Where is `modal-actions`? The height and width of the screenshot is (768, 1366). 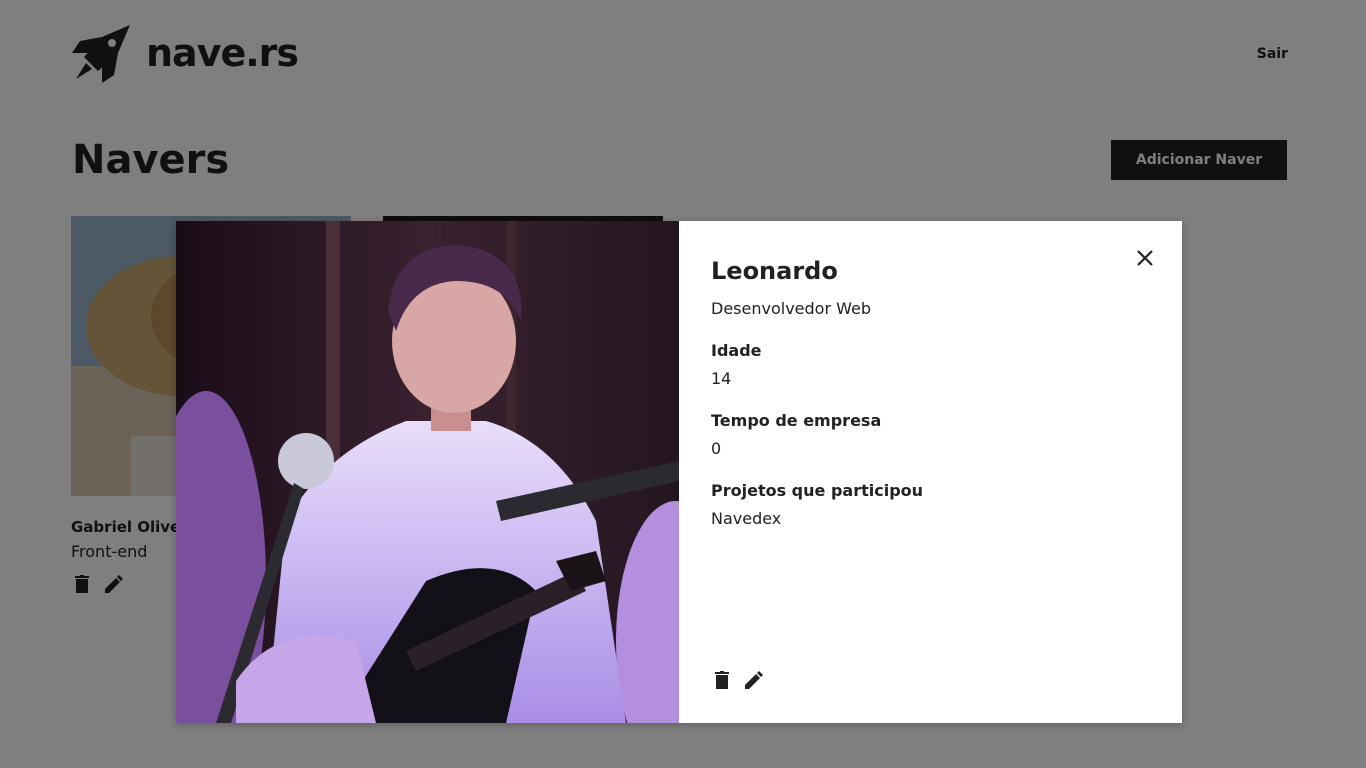 modal-actions is located at coordinates (738, 680).